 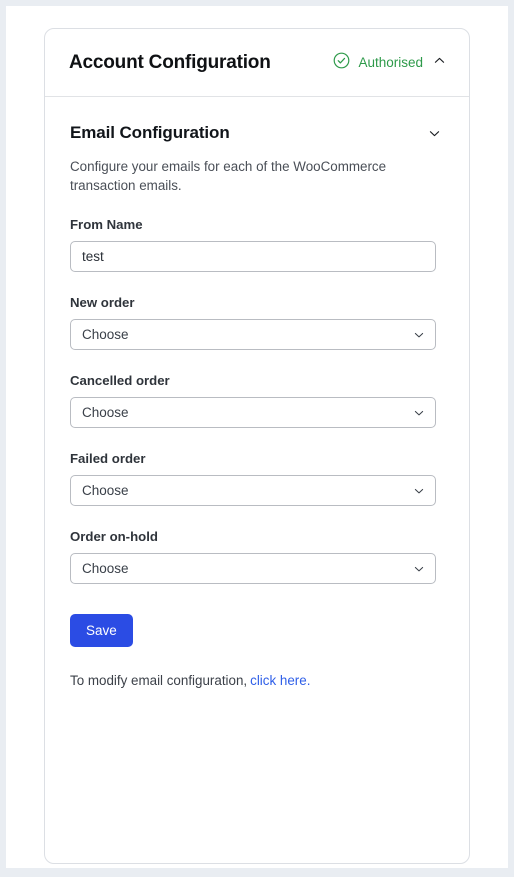 I want to click on label-cancelled-order: Cancelled order, so click(x=120, y=381).